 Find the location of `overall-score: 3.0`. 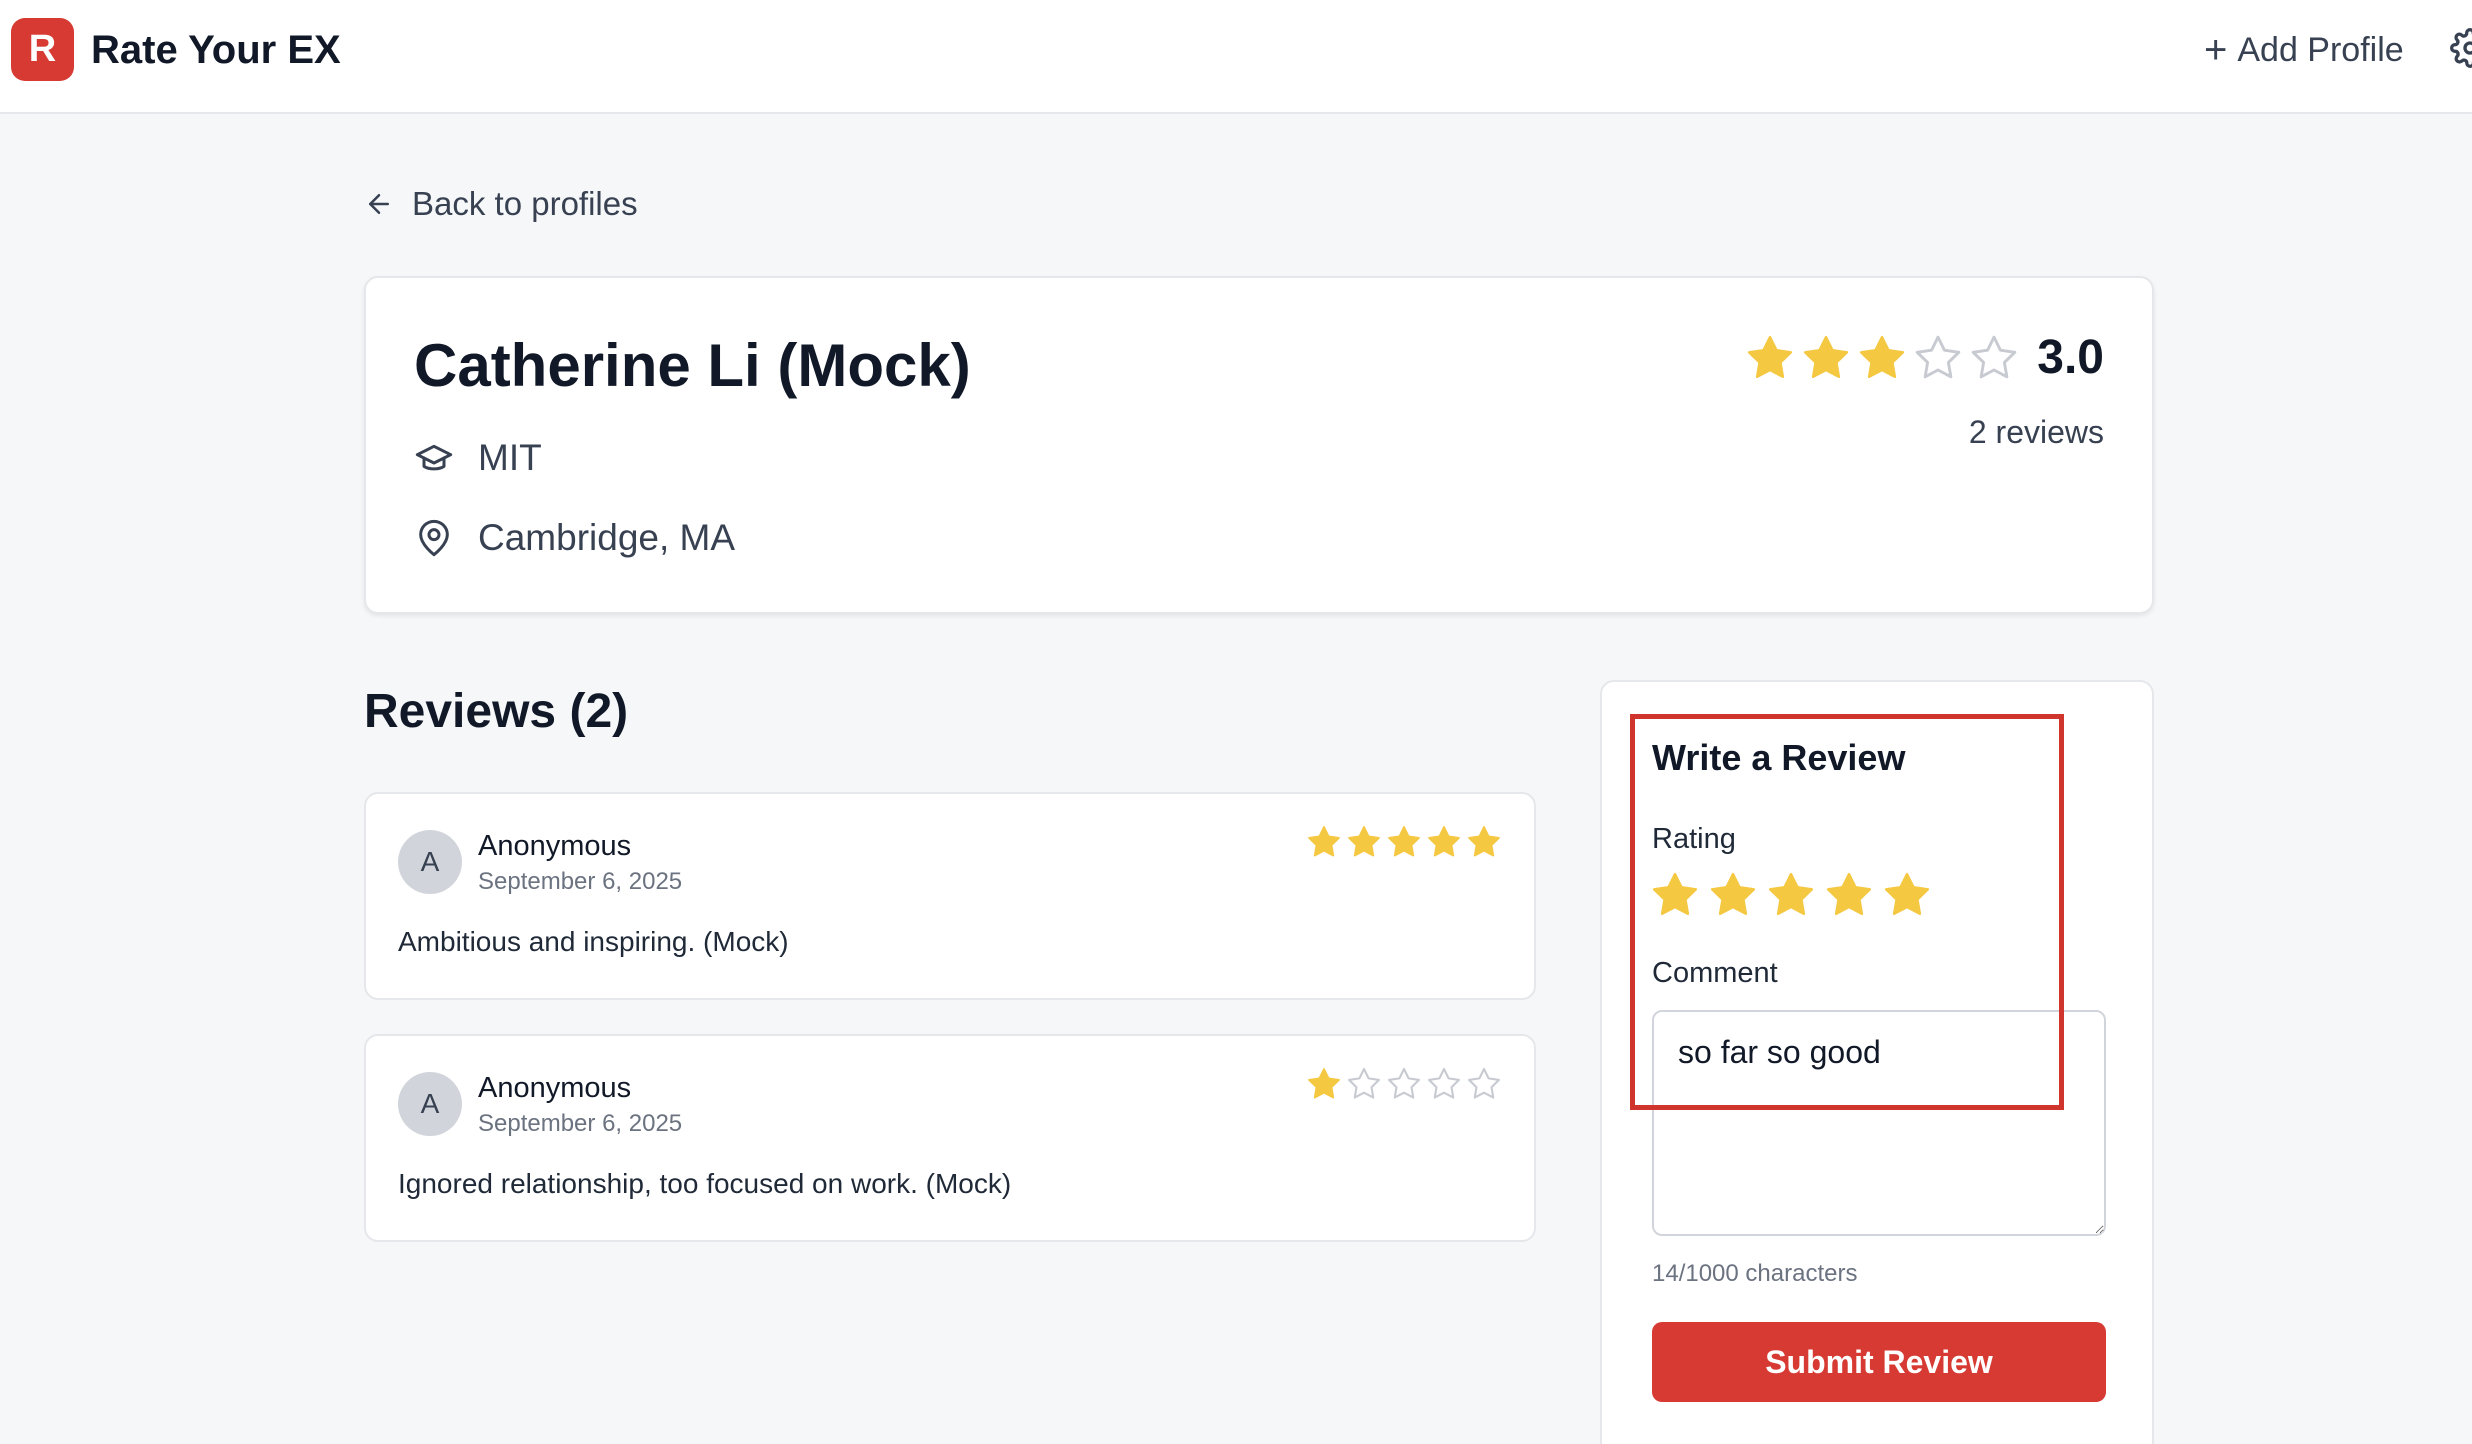

overall-score: 3.0 is located at coordinates (2070, 357).